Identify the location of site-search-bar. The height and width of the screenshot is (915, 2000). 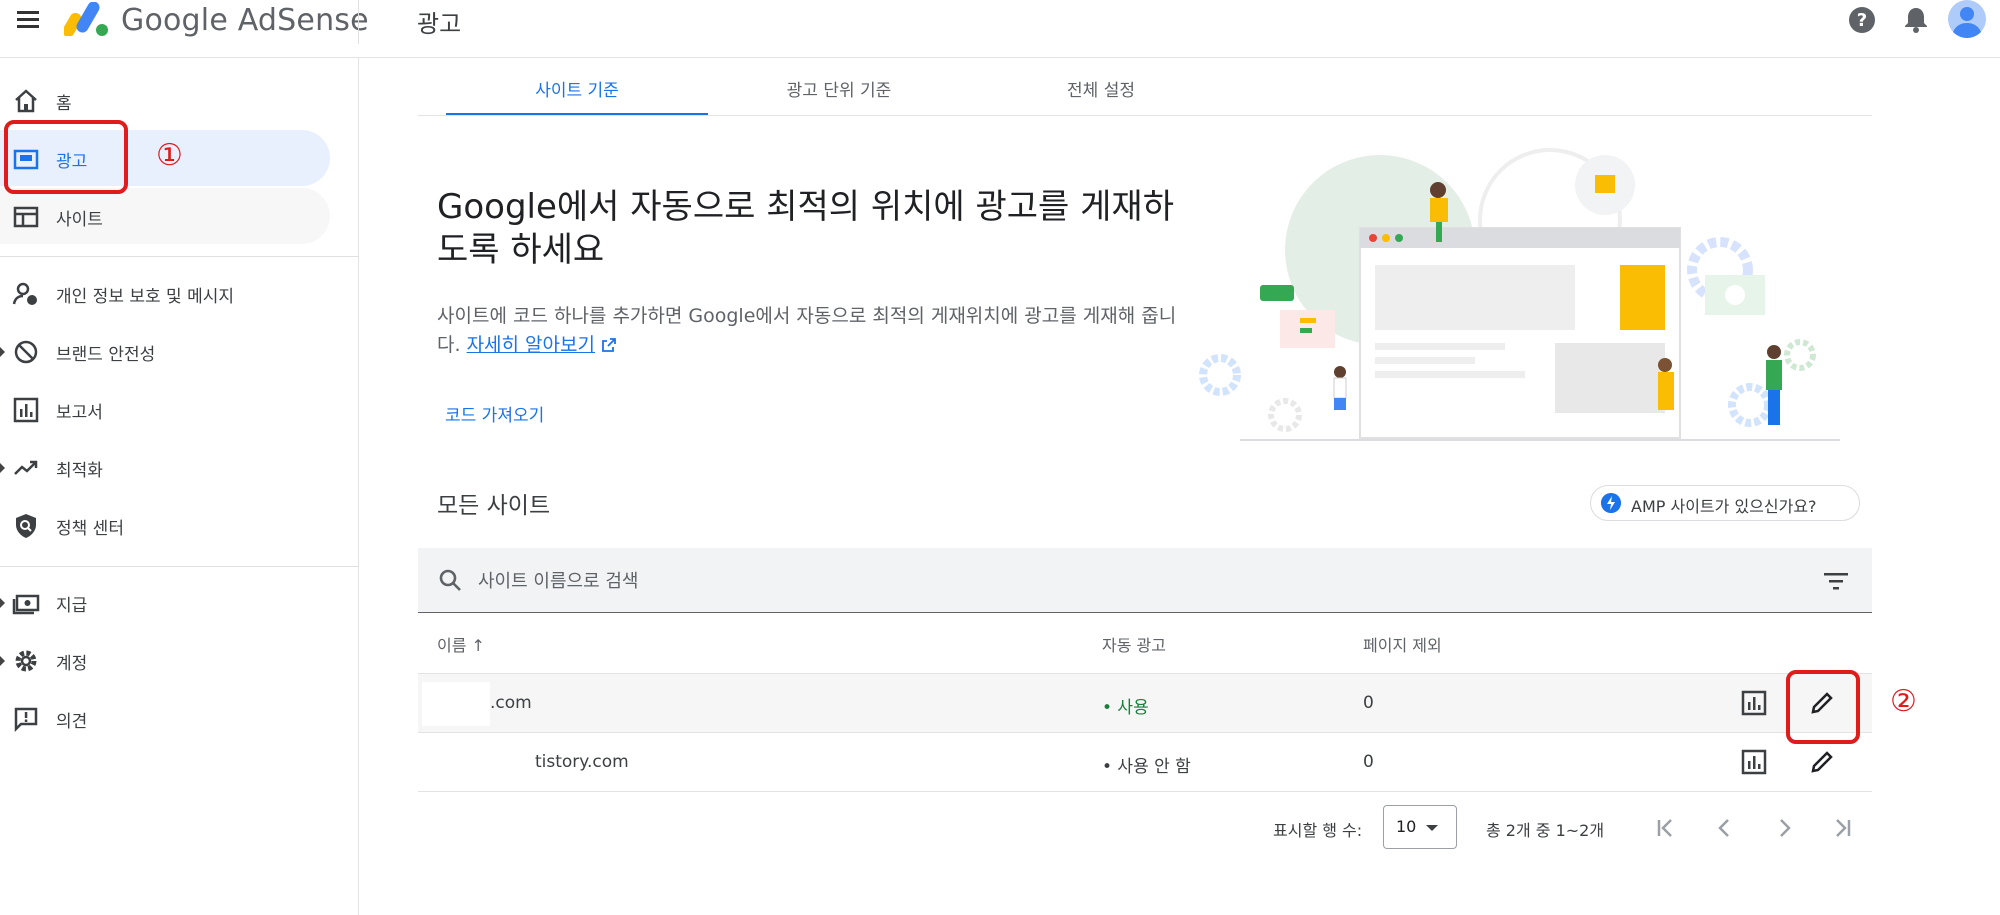
(1145, 580).